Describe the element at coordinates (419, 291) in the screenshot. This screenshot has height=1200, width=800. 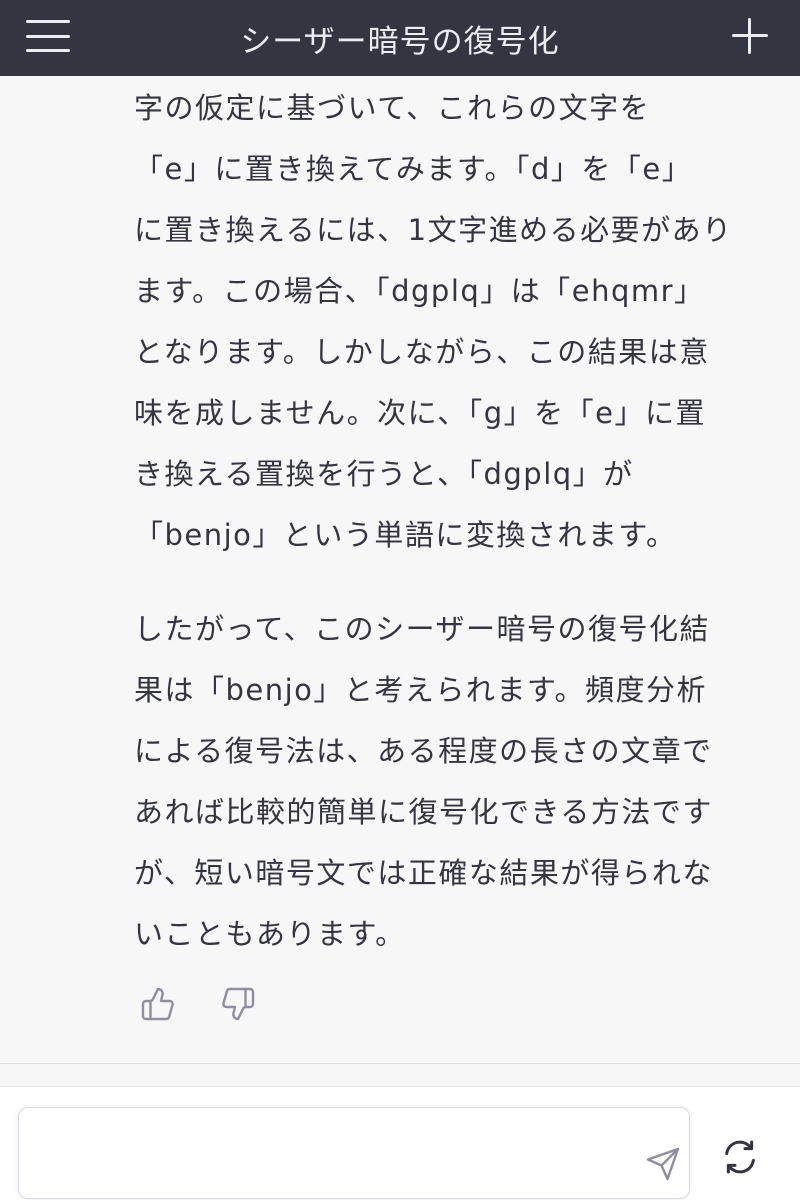
I see `message-line: ます。この場合、「dgplq」は「ehqmr」` at that location.